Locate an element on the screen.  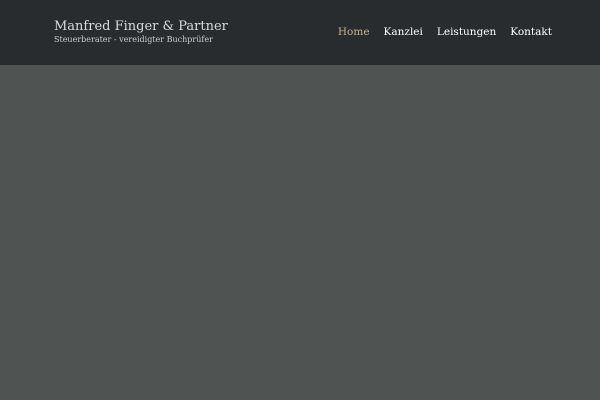
nav-item-home: Home is located at coordinates (354, 32).